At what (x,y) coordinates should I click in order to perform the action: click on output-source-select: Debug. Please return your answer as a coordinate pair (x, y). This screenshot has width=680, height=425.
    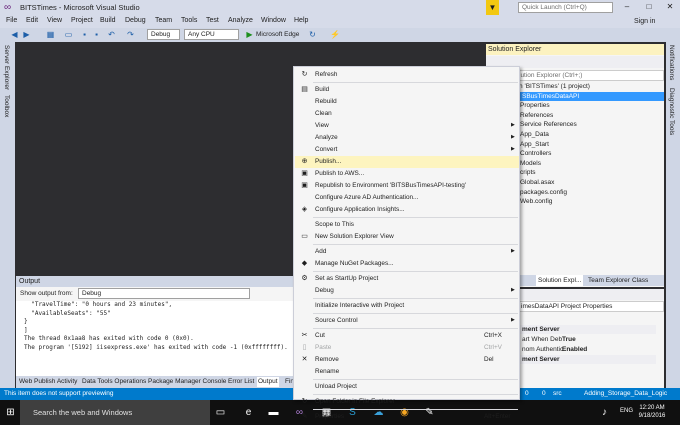
    Looking at the image, I should click on (164, 293).